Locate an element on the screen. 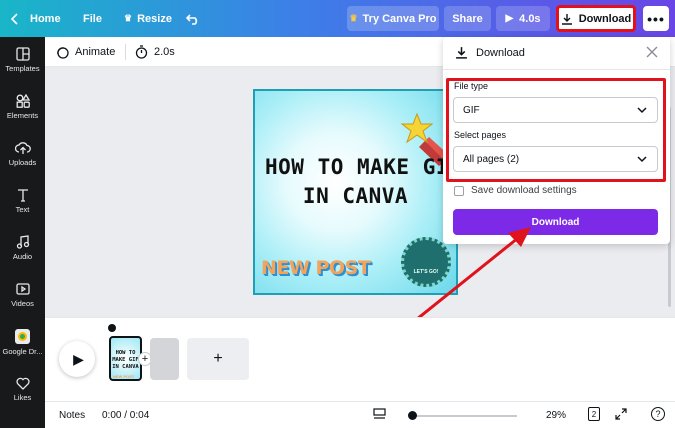  stopwatch-icon is located at coordinates (141, 52).